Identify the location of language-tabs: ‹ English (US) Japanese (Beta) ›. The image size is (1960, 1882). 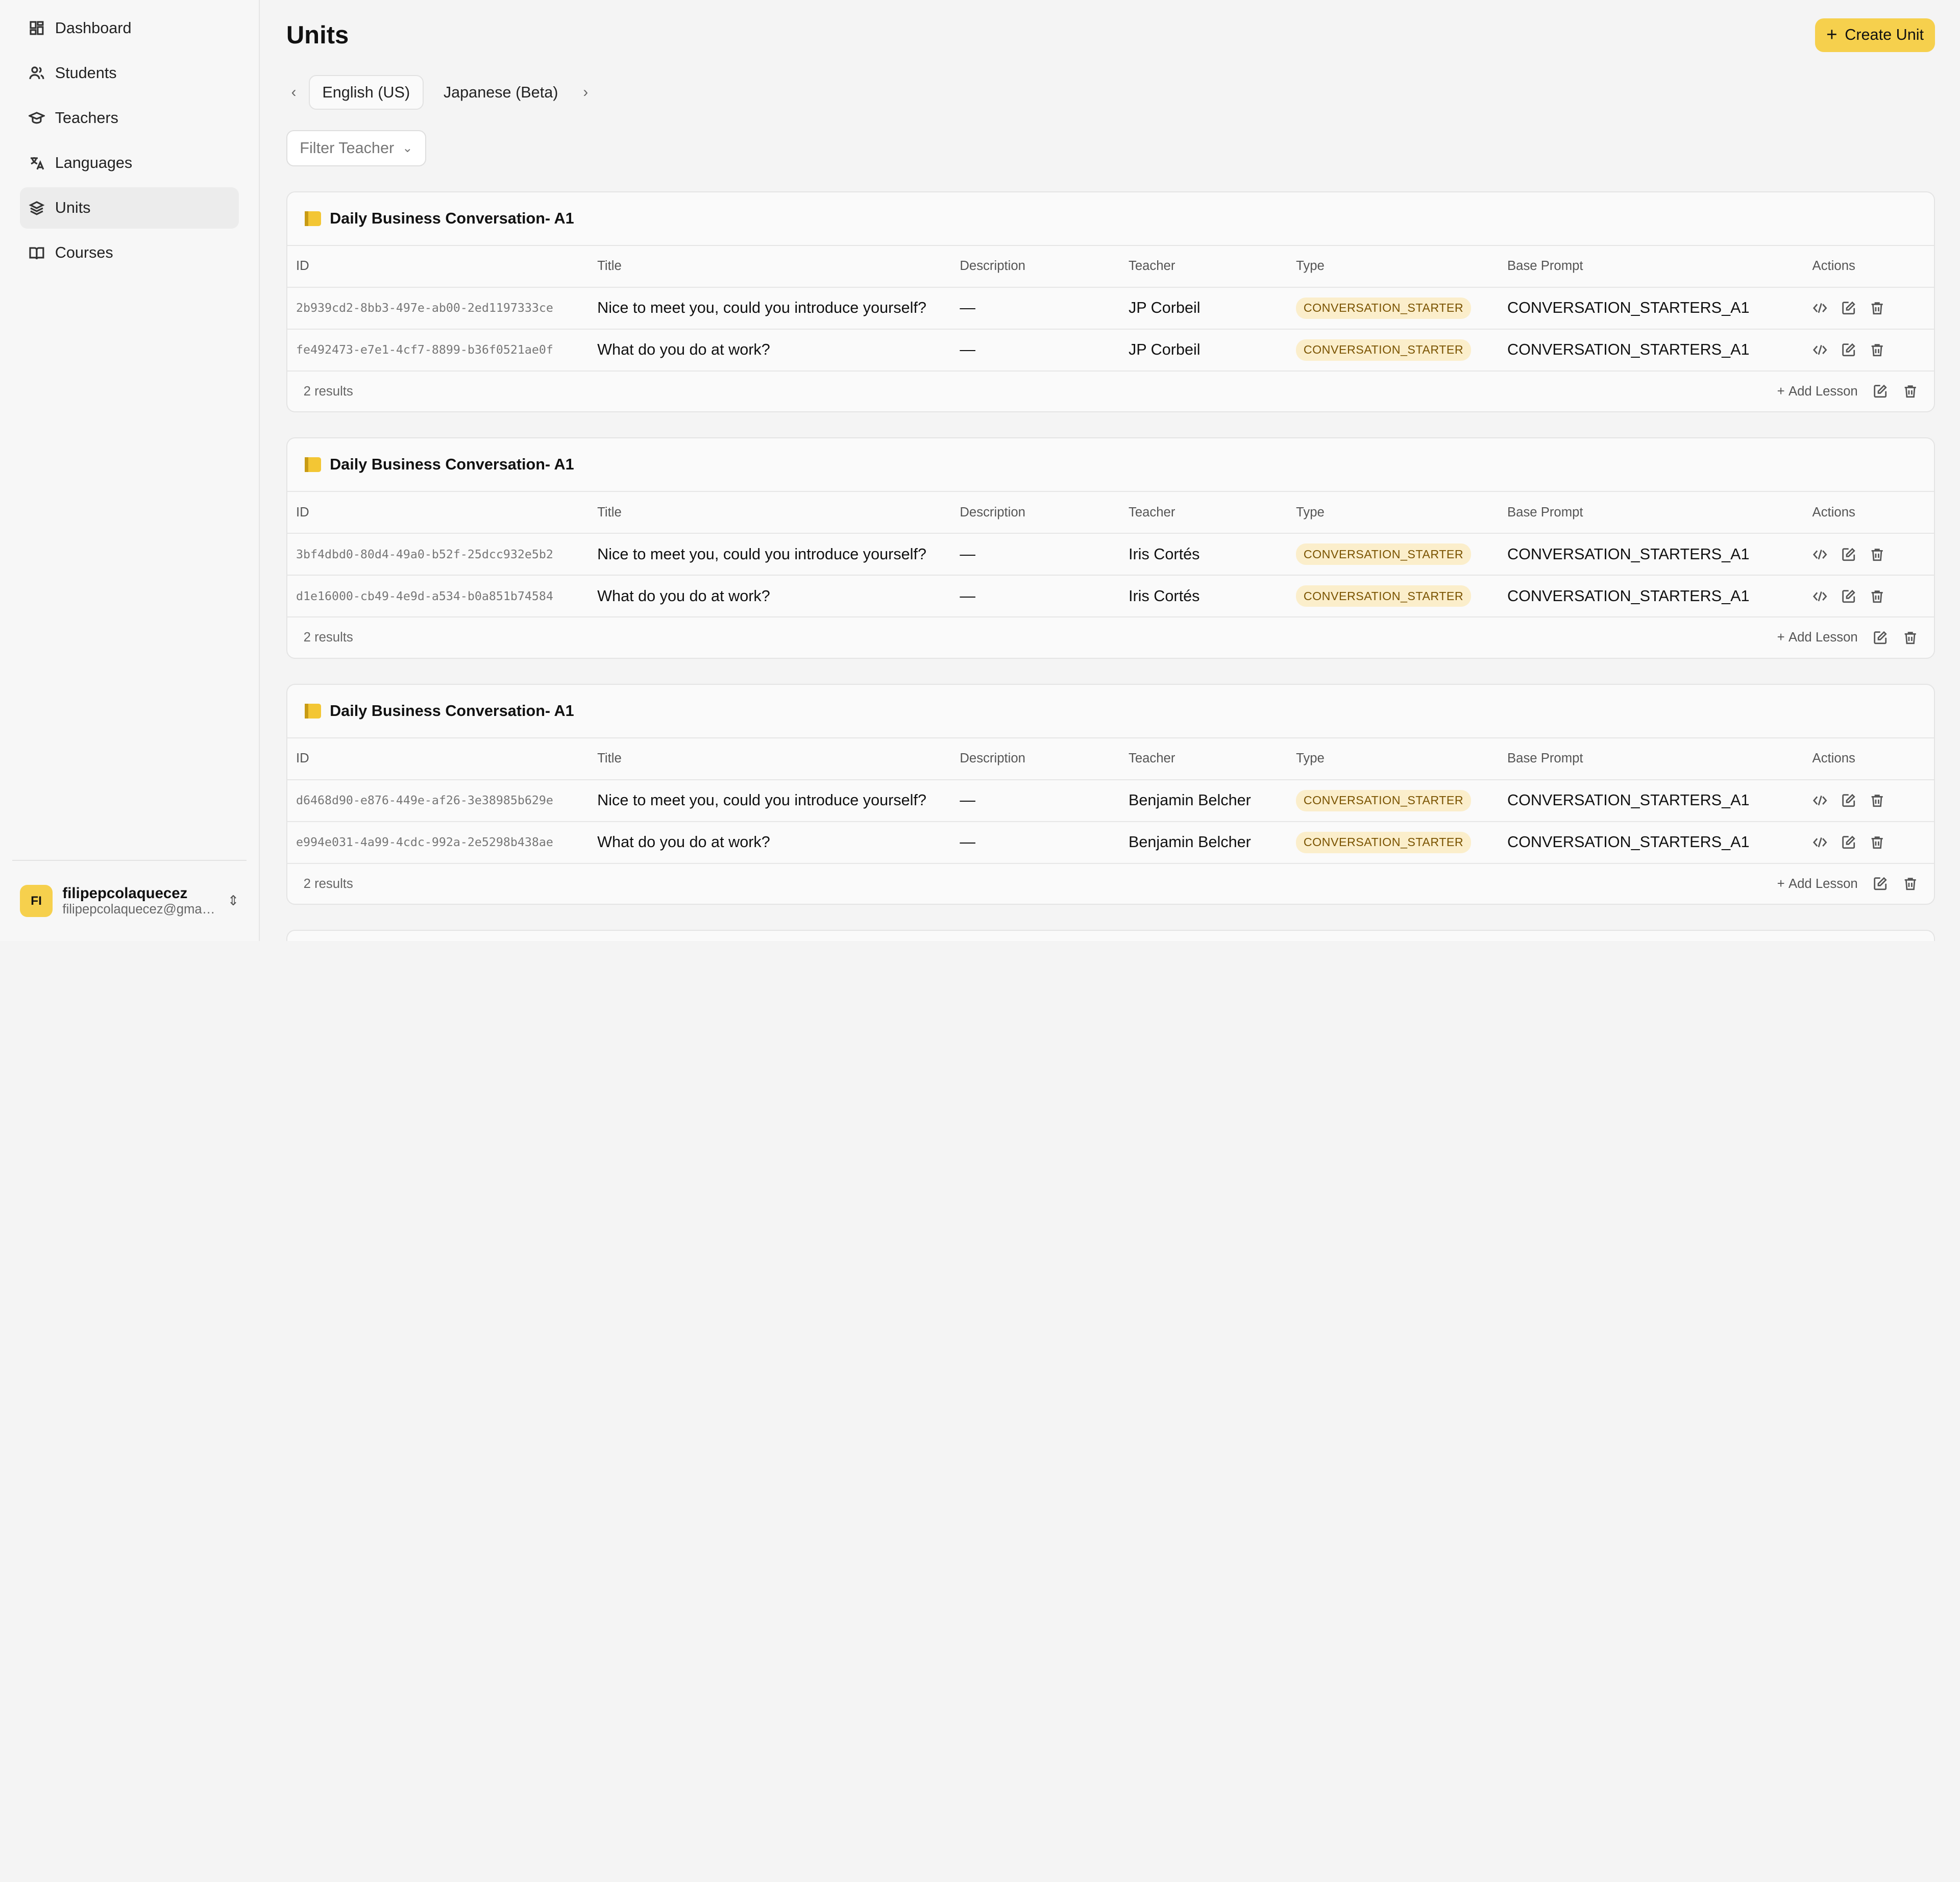
(1110, 93).